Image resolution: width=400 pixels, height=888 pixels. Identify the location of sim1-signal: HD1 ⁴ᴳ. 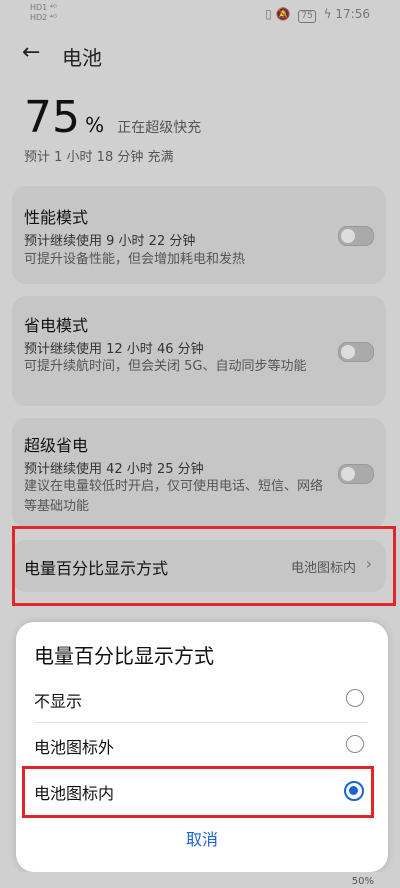
(43, 7).